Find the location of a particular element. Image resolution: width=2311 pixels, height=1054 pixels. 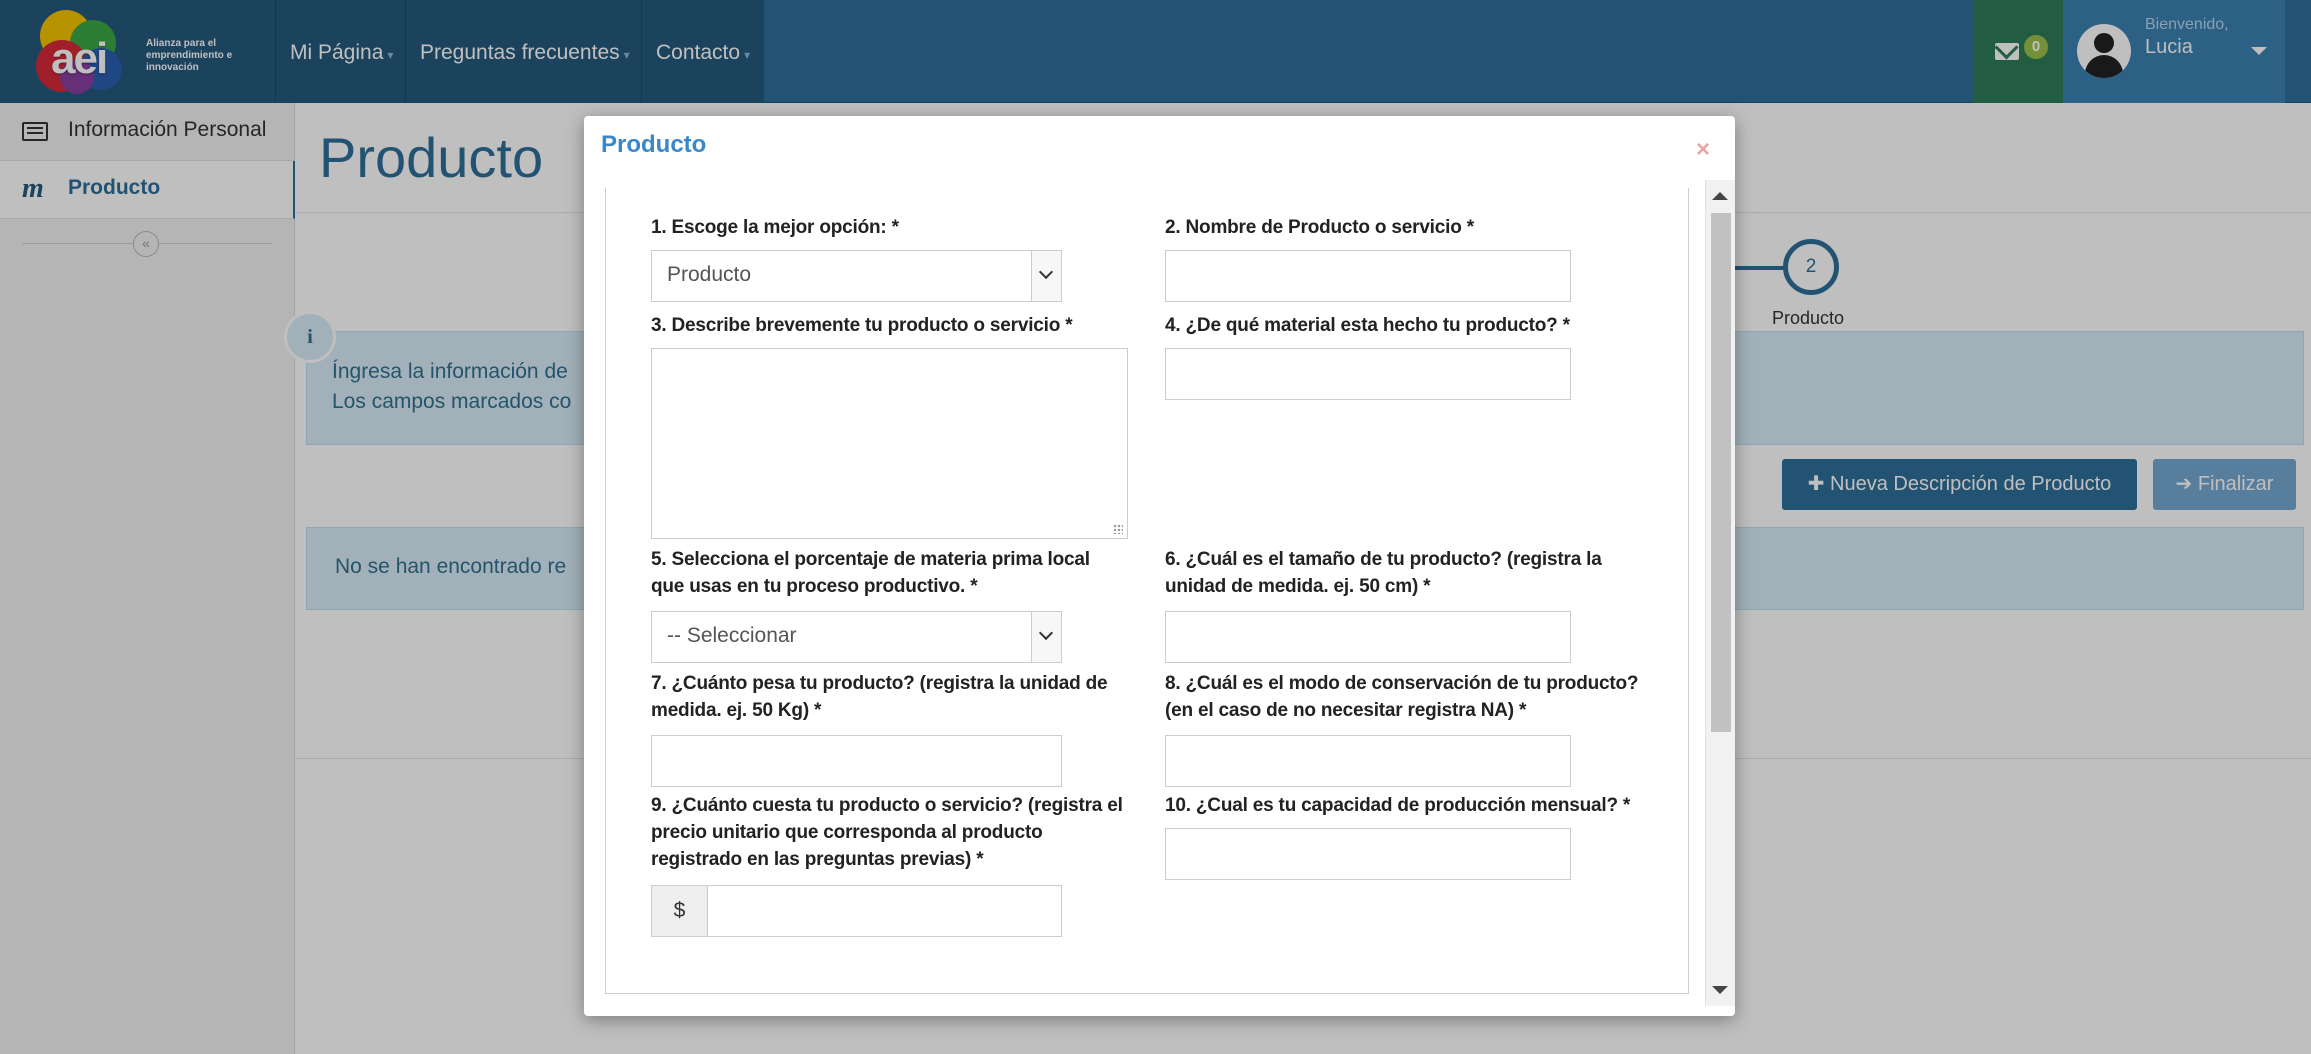

q10-capacity-input is located at coordinates (1368, 854).